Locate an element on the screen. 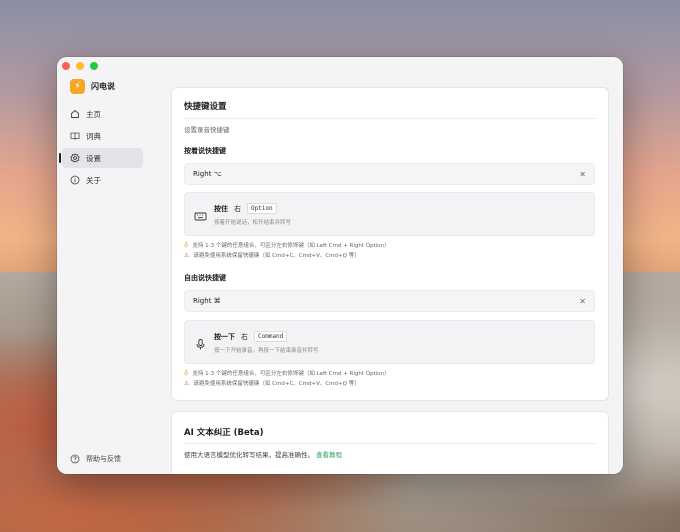 The height and width of the screenshot is (532, 680). sidebar-item-settings: 设置 is located at coordinates (101, 158).